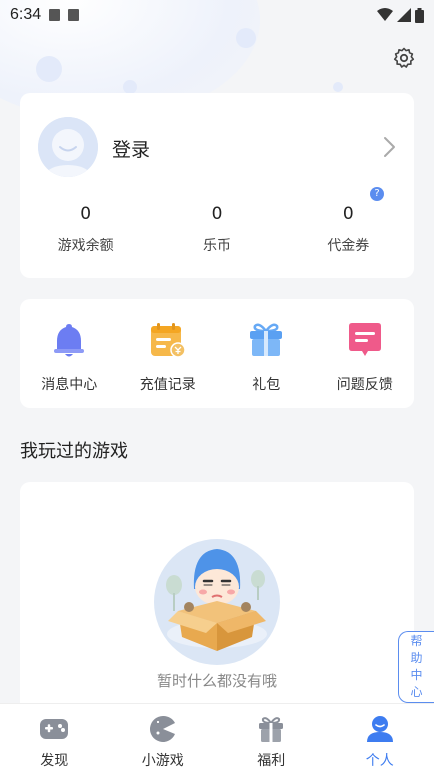 The image size is (434, 771). What do you see at coordinates (131, 148) in the screenshot?
I see `login-link: 登录` at bounding box center [131, 148].